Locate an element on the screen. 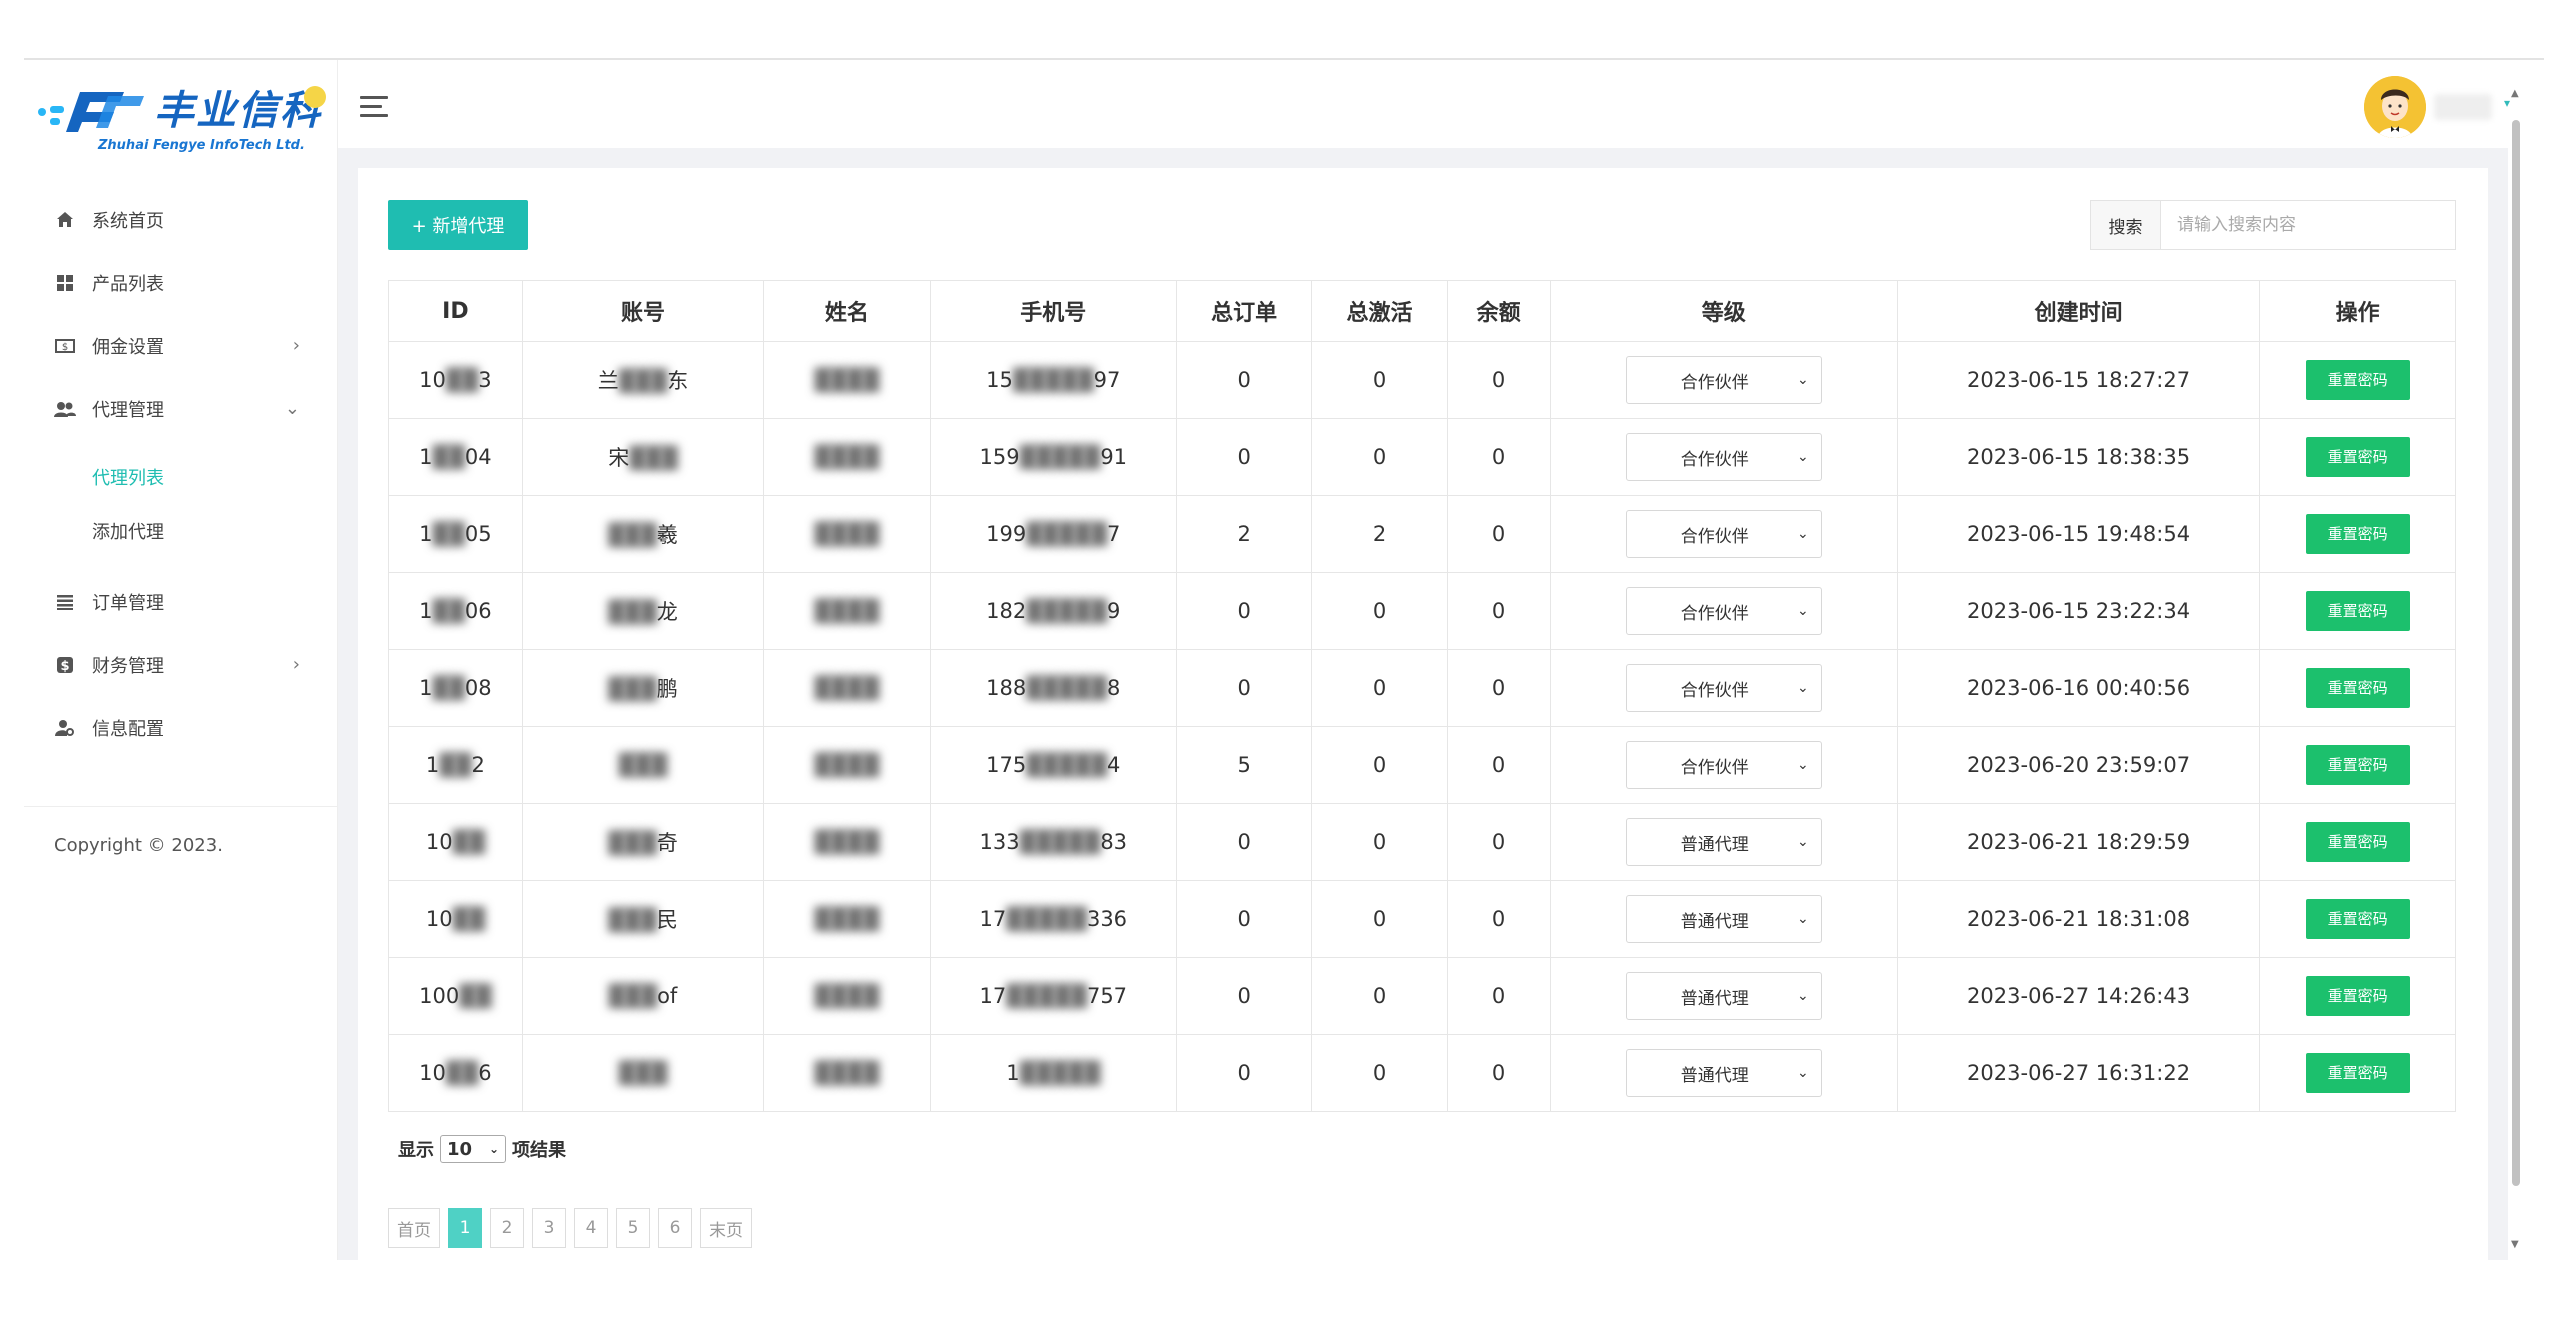 The height and width of the screenshot is (1335, 2553). scroll-down-icon: ▼ is located at coordinates (2515, 1244).